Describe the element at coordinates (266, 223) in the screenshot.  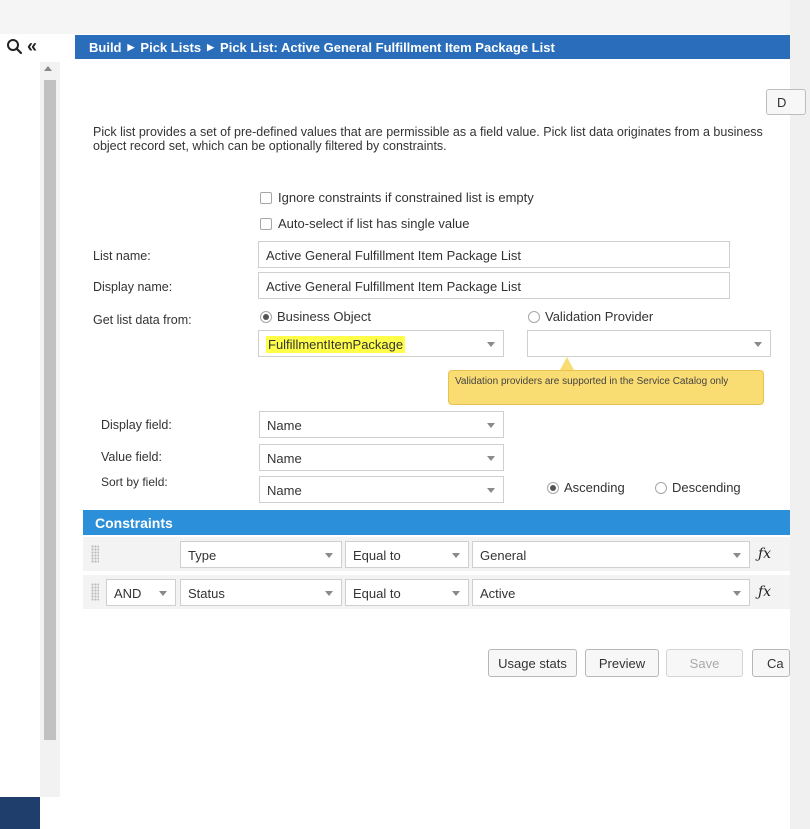
I see `auto-select-checkbox` at that location.